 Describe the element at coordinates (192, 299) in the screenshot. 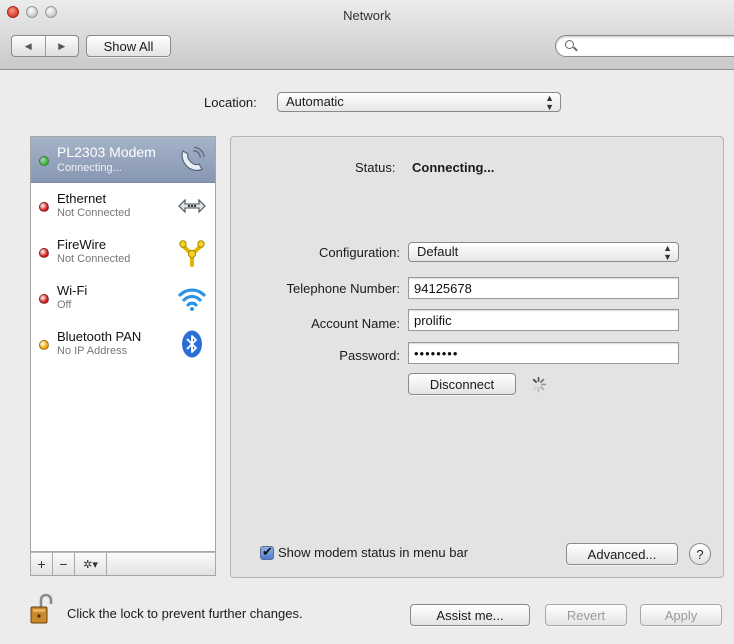

I see `wifi-icon` at that location.